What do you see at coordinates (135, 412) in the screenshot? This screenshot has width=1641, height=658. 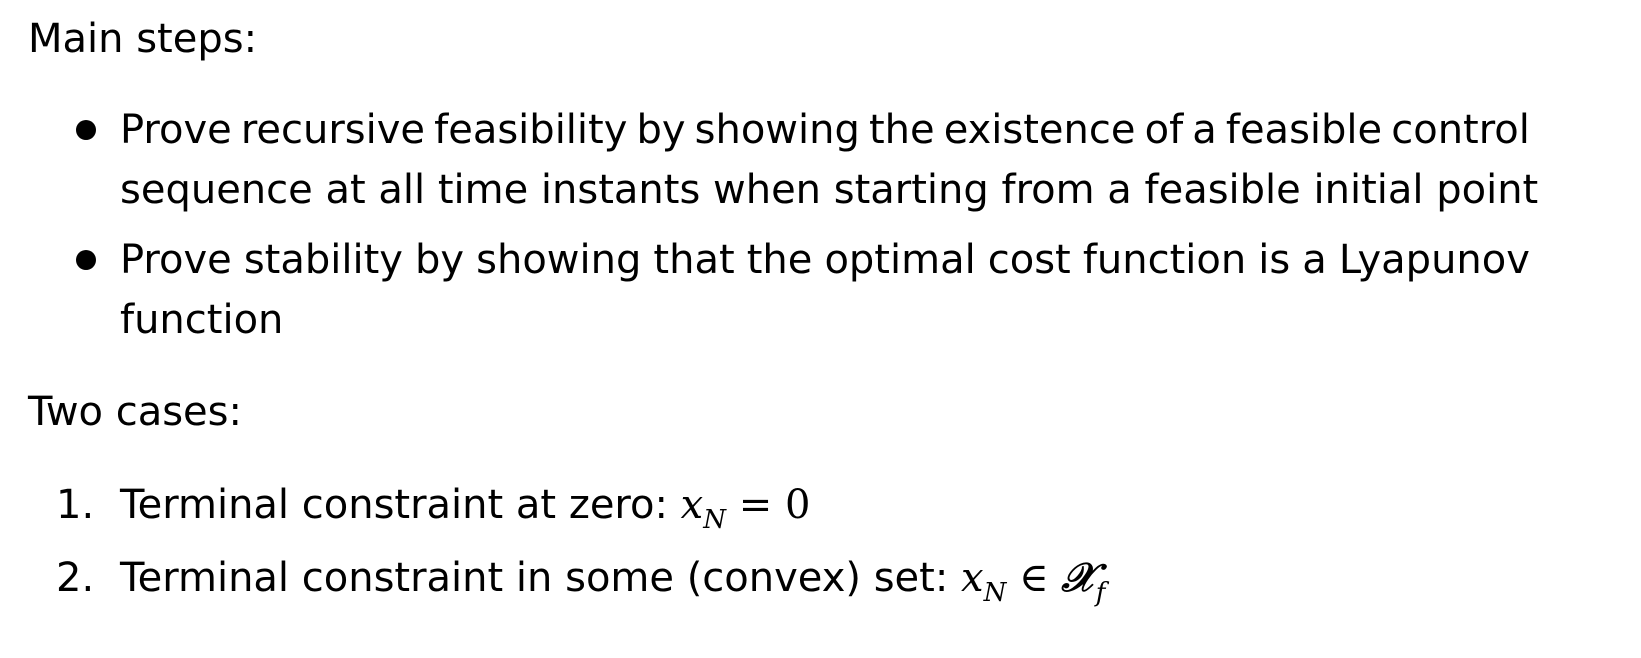 I see `two-cases-heading: Two cases:` at bounding box center [135, 412].